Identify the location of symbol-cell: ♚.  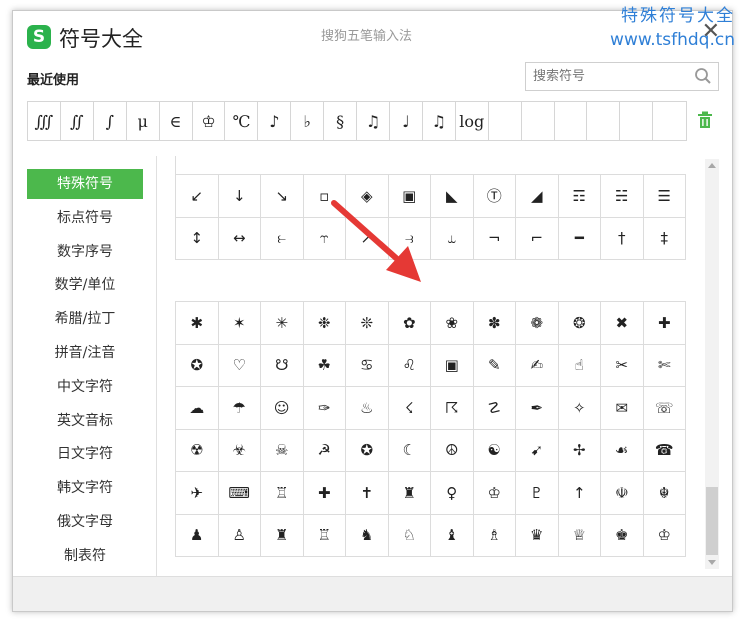
(622, 535).